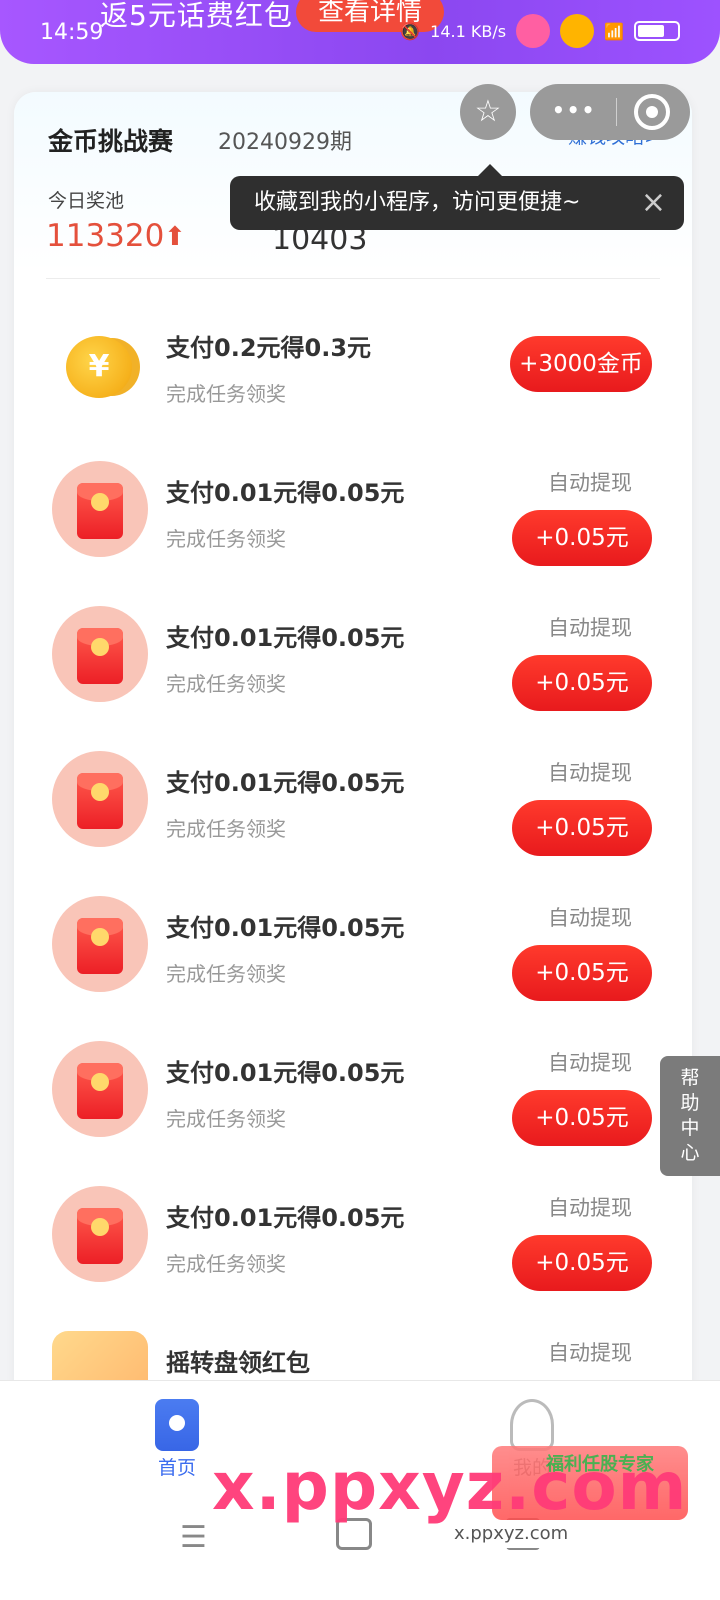 The image size is (720, 1600). I want to click on up-arrow-icon: ⬆, so click(175, 237).